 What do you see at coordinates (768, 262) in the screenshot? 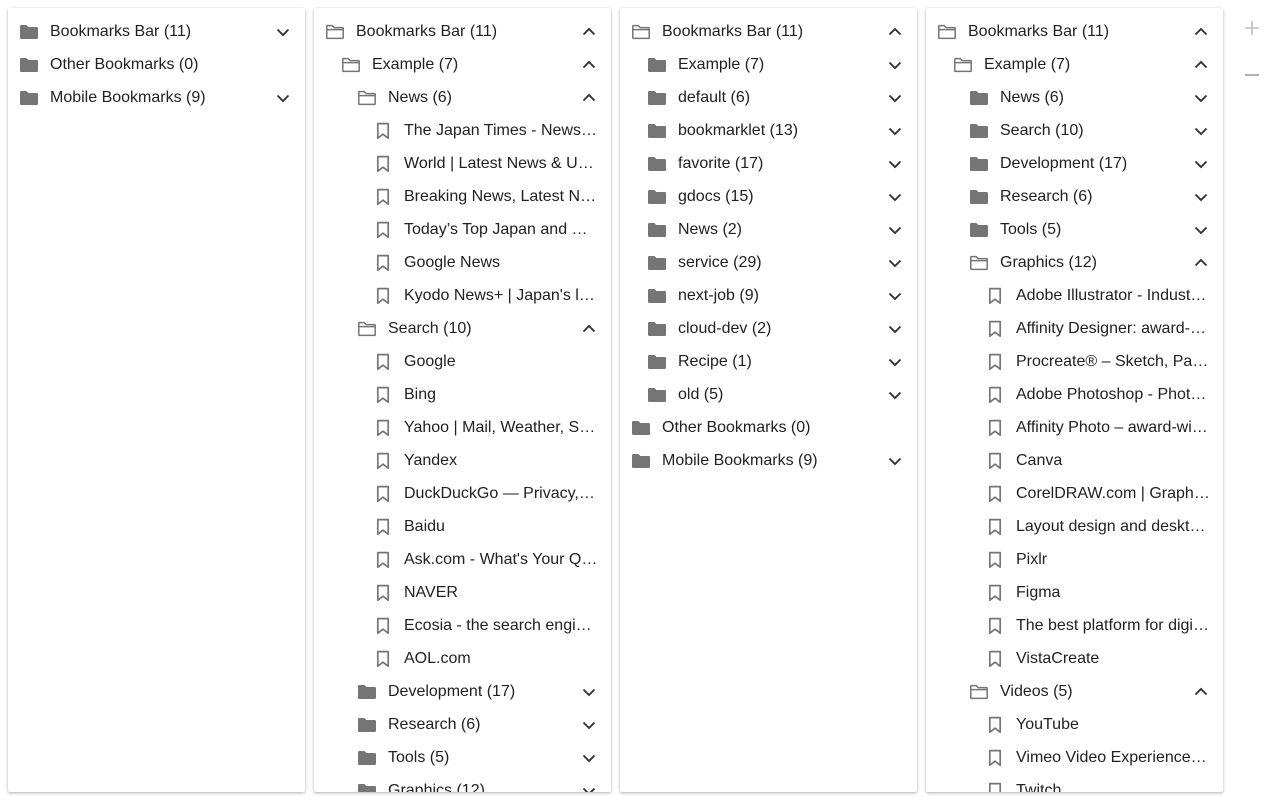
I see `folder-row-service: service (29)` at bounding box center [768, 262].